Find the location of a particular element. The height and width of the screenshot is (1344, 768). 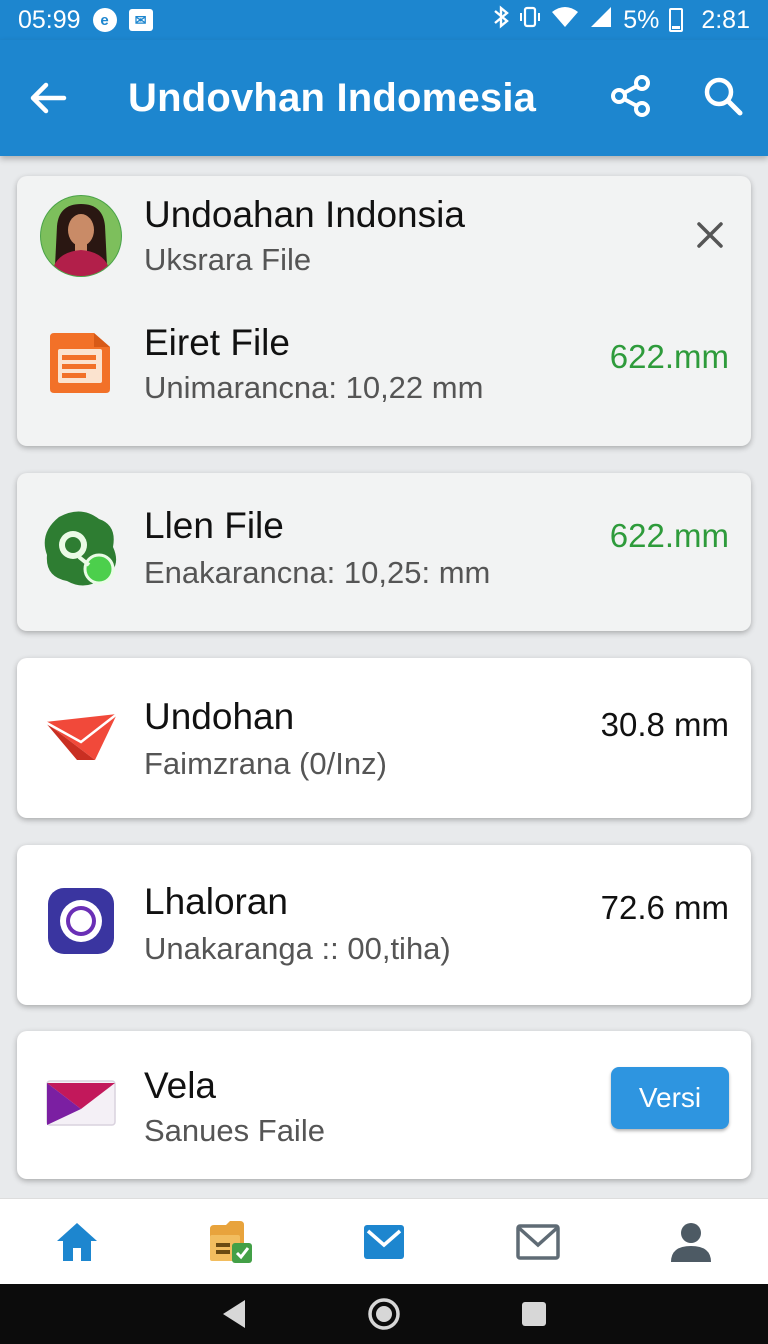

file-card: Vela Sanues Faile Versi is located at coordinates (384, 1105).